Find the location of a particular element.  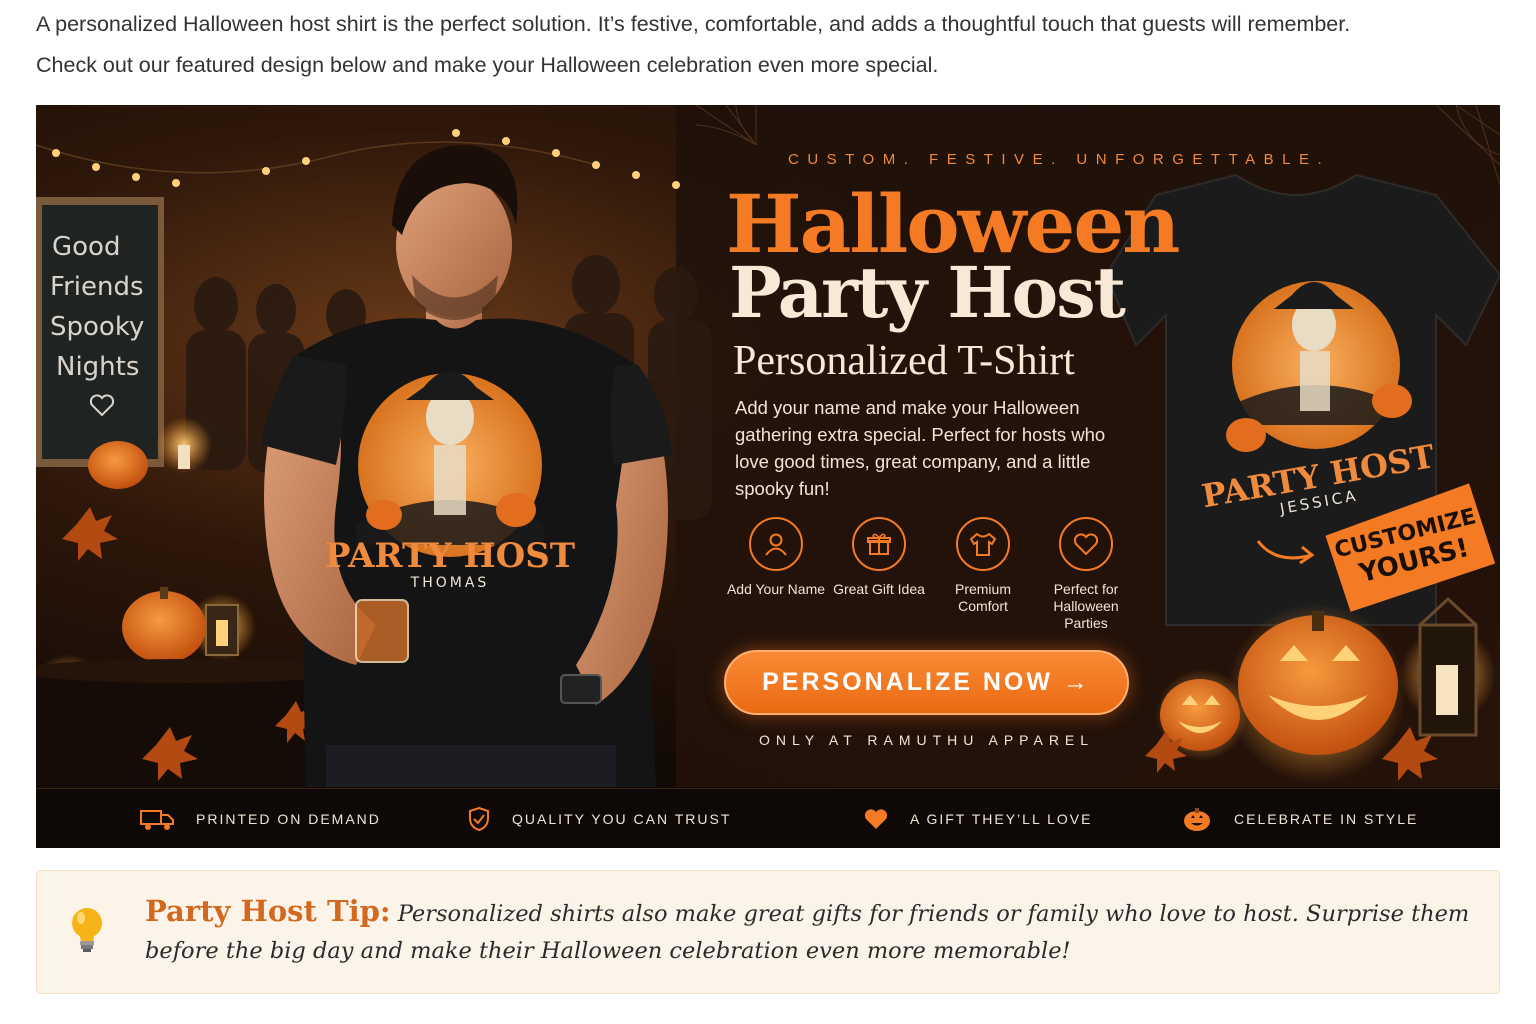

feature-add-your-name: Add Your Name is located at coordinates (776, 557).